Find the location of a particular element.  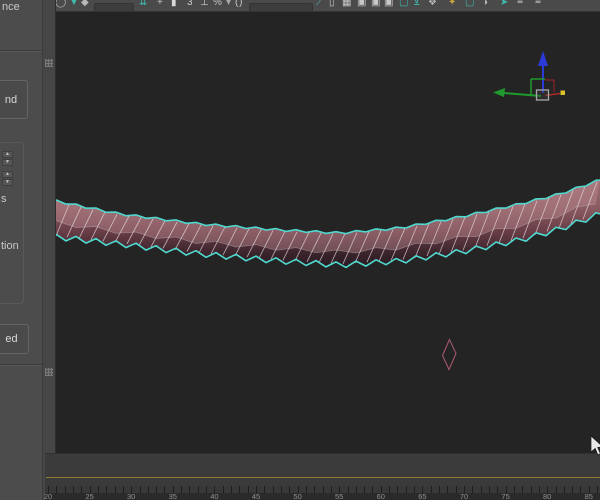

gizmo-x-tip-icon is located at coordinates (563, 93).